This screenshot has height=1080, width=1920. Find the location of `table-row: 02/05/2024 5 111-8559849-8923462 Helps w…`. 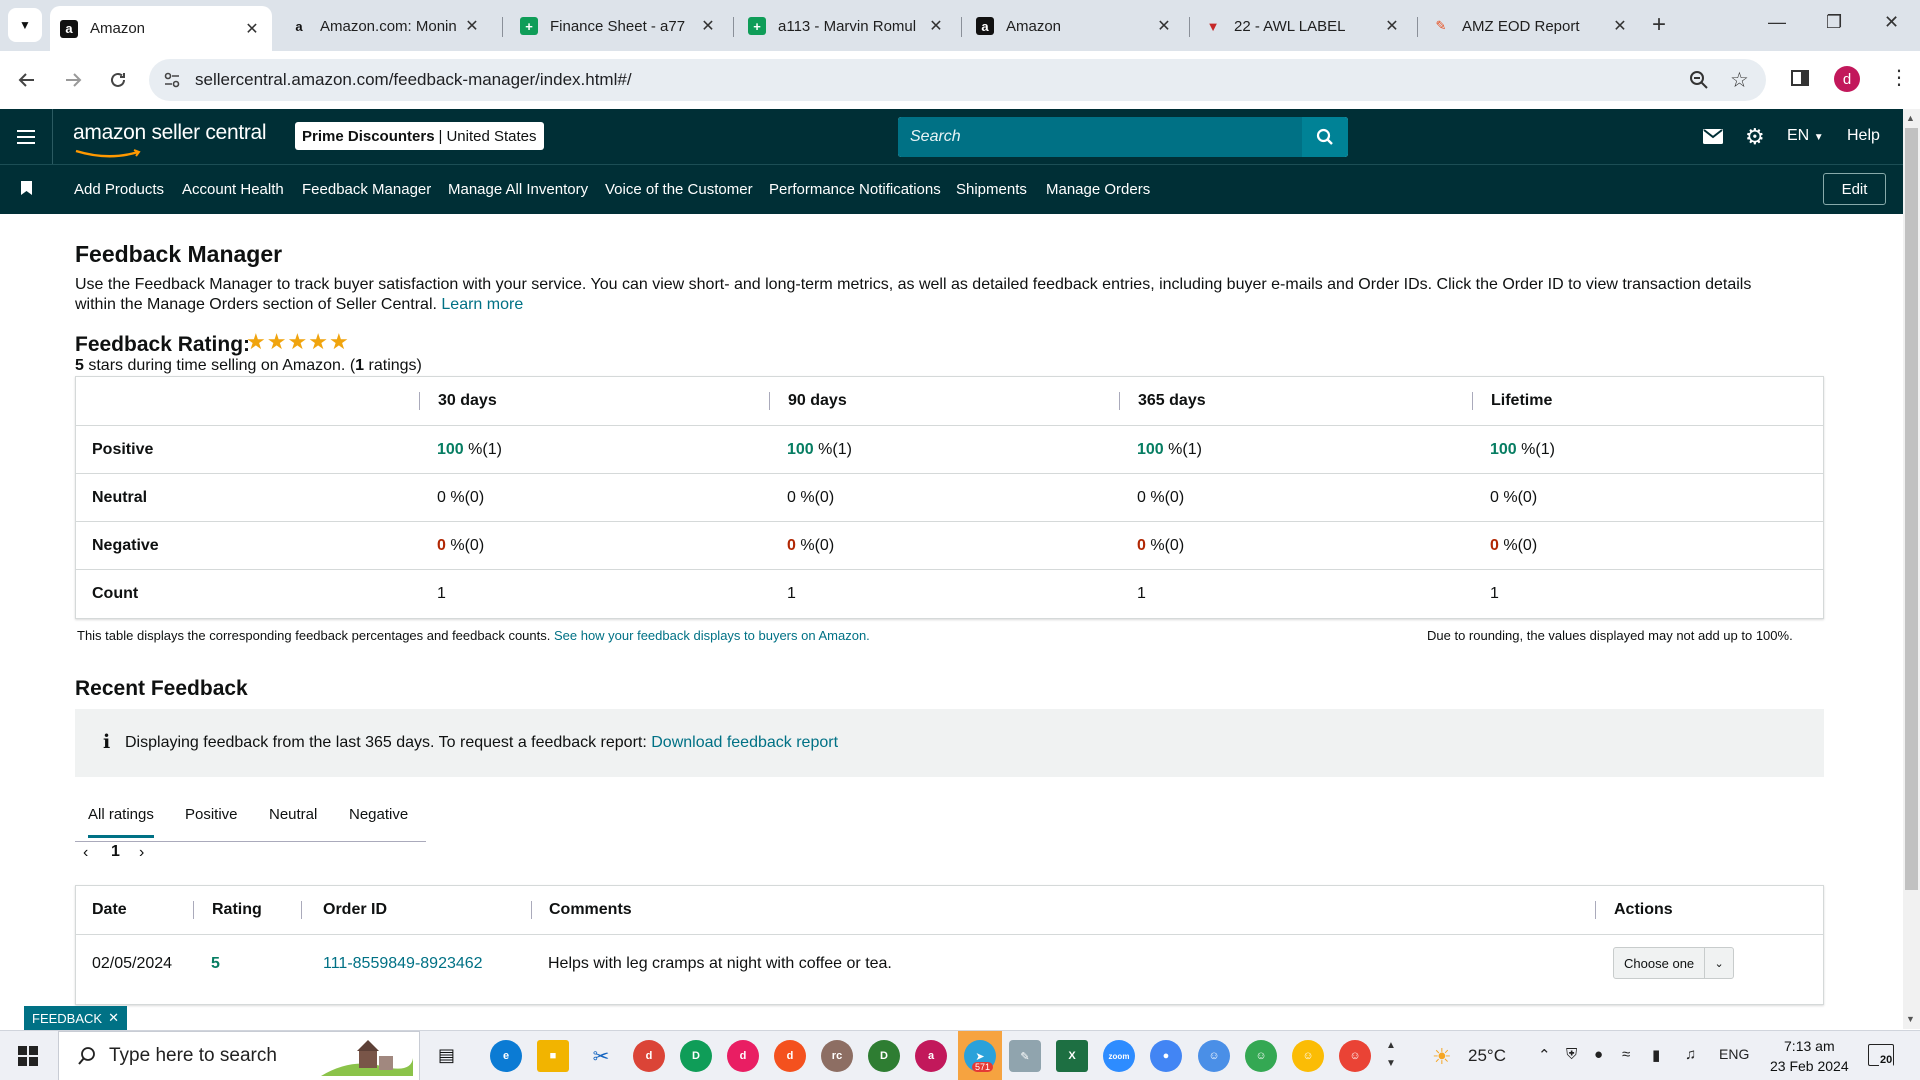

table-row: 02/05/2024 5 111-8559849-8923462 Helps w… is located at coordinates (949, 969).